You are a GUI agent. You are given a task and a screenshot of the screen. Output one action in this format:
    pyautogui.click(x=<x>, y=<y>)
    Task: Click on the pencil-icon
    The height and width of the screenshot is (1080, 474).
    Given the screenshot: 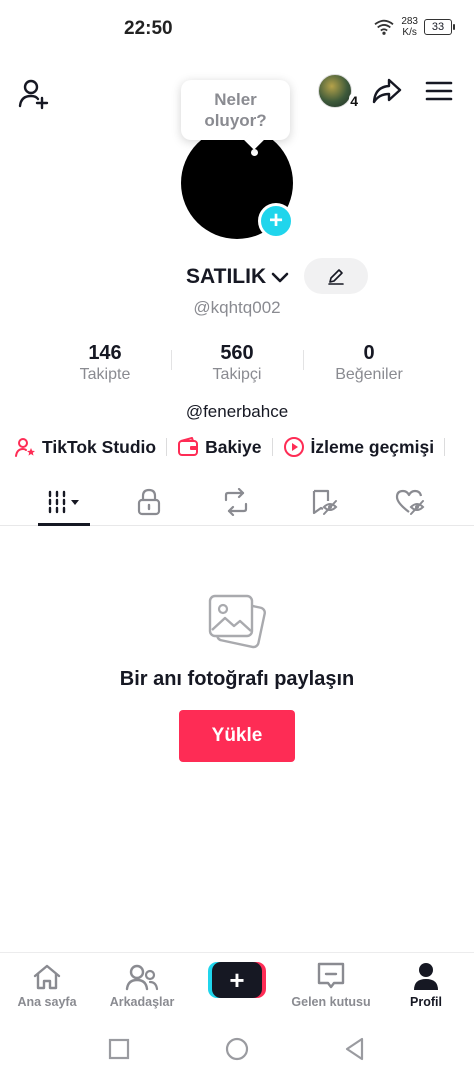 What is the action you would take?
    pyautogui.click(x=336, y=277)
    